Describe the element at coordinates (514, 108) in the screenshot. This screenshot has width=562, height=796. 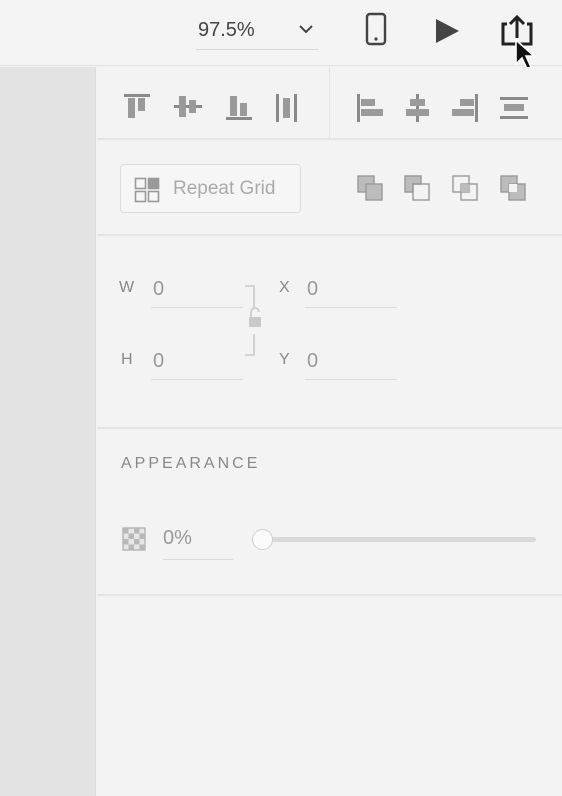
I see `distribute-horizontal-icon` at that location.